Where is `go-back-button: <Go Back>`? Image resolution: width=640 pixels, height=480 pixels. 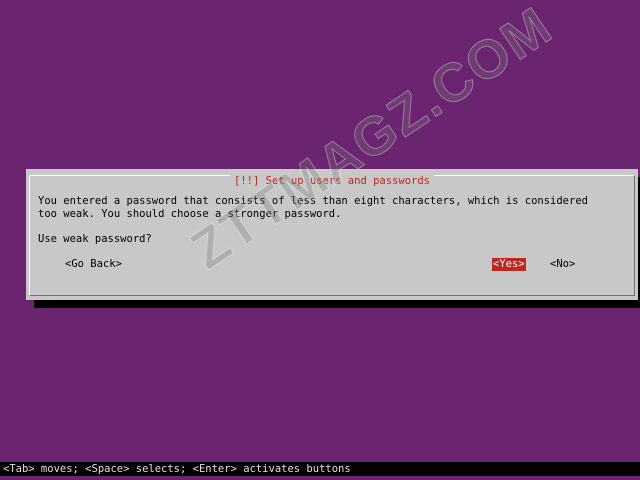
go-back-button: <Go Back> is located at coordinates (93, 264).